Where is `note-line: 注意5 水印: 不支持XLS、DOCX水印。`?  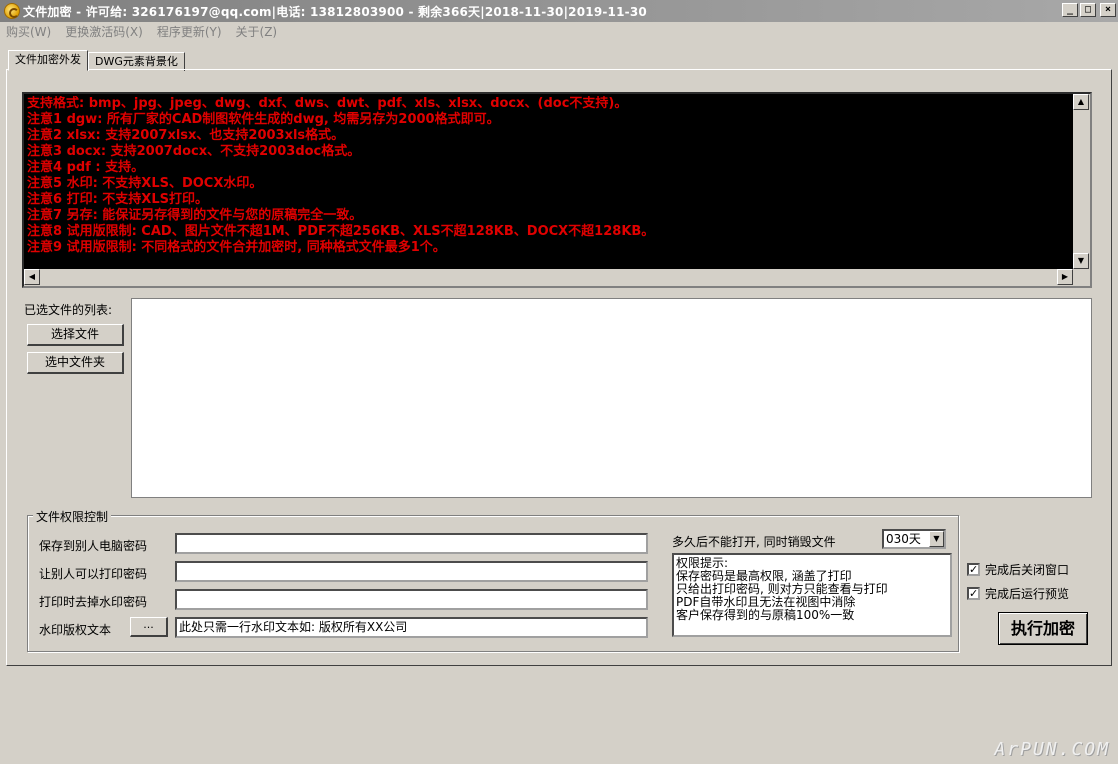
note-line: 注意5 水印: 不支持XLS、DOCX水印。 is located at coordinates (145, 183).